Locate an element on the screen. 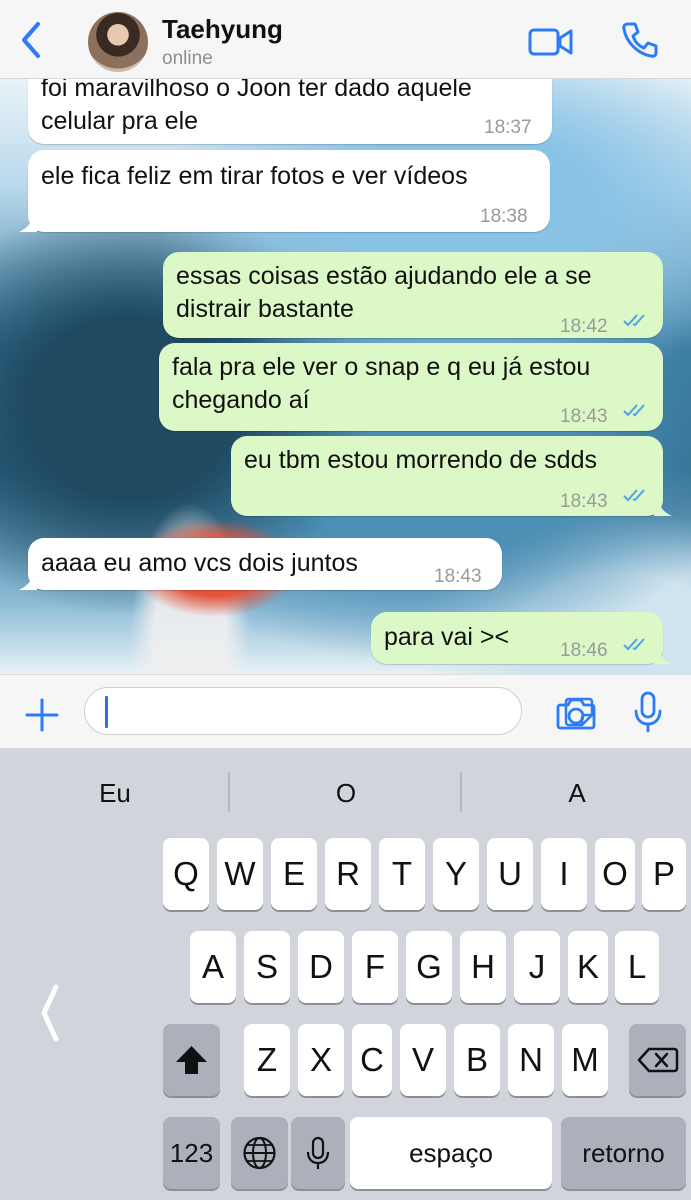 This screenshot has height=1200, width=691. key-p: P is located at coordinates (664, 874).